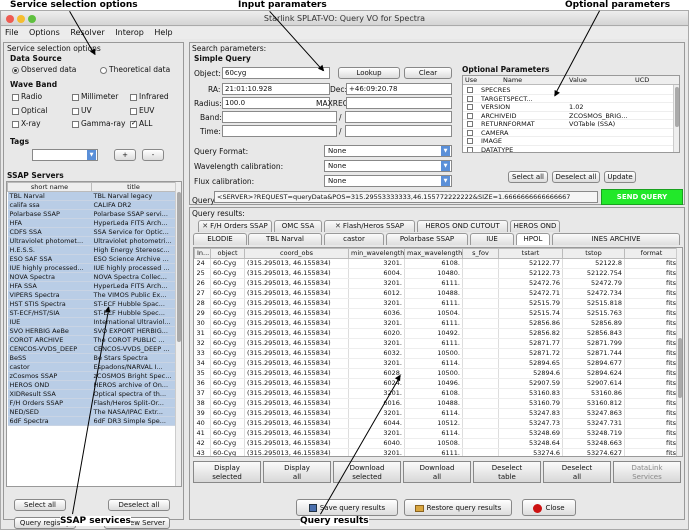  Describe the element at coordinates (95, 96) in the screenshot. I see `band-millimeter: Millimeter` at that location.